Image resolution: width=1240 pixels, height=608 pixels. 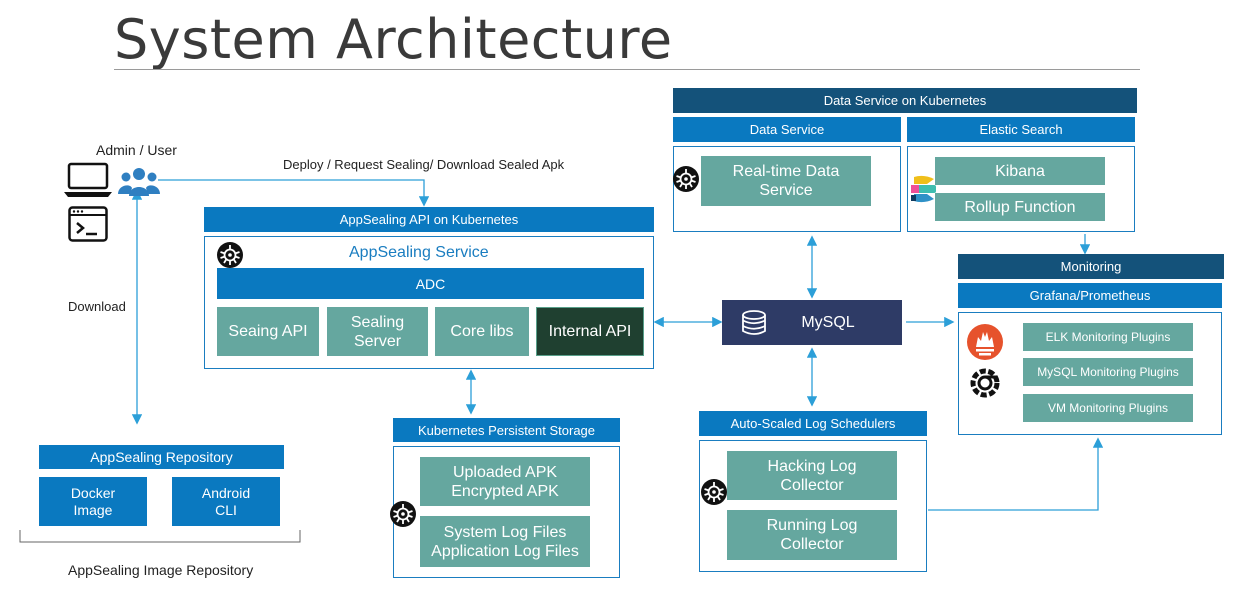 I want to click on log-schedulers-header: Auto-Scaled Log Schedulers, so click(x=813, y=423).